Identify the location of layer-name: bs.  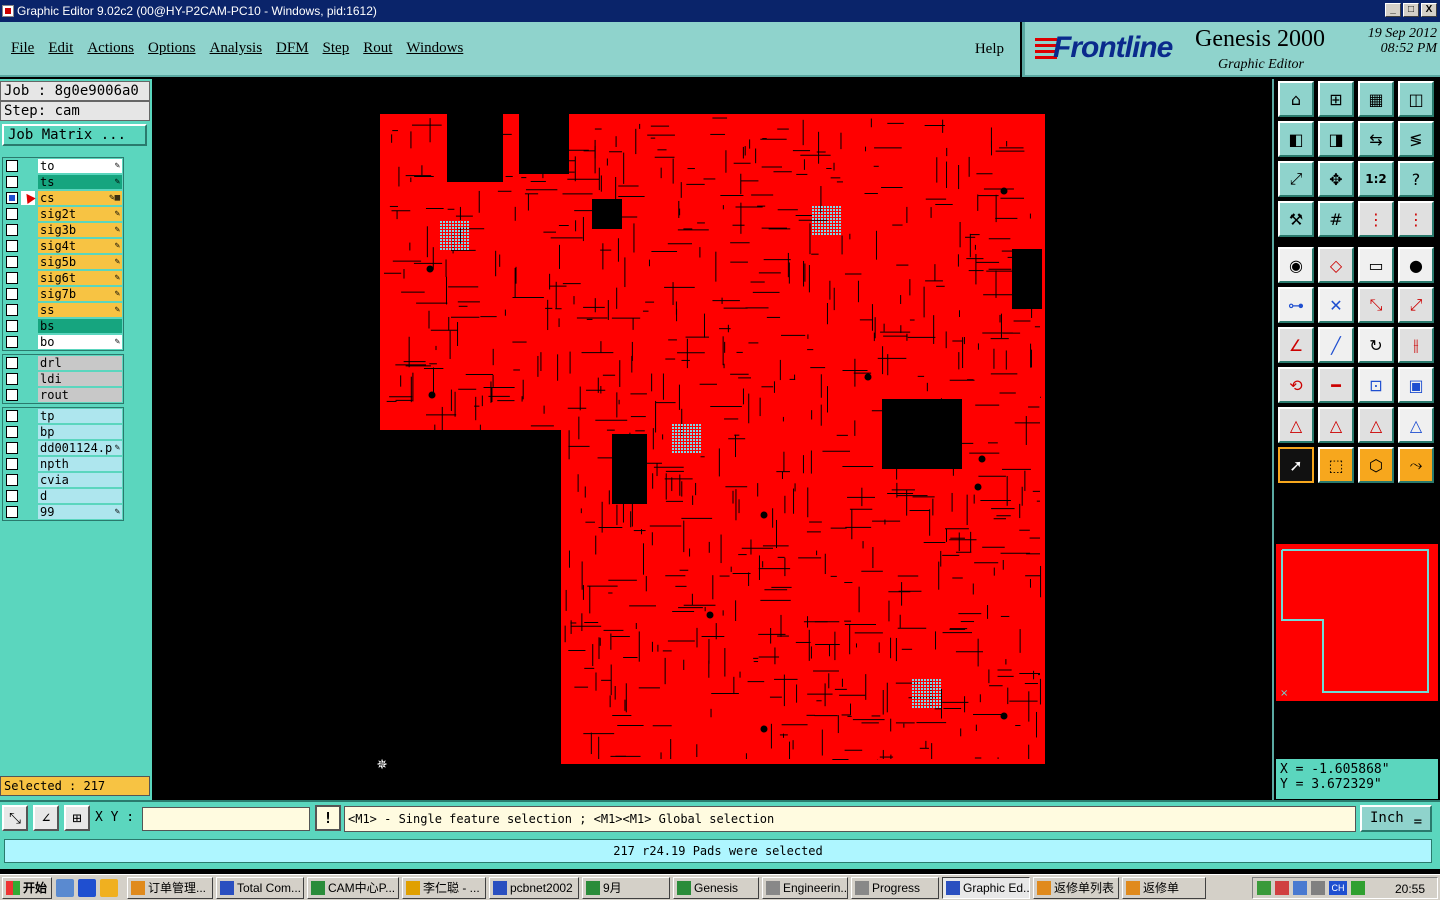
(80, 326).